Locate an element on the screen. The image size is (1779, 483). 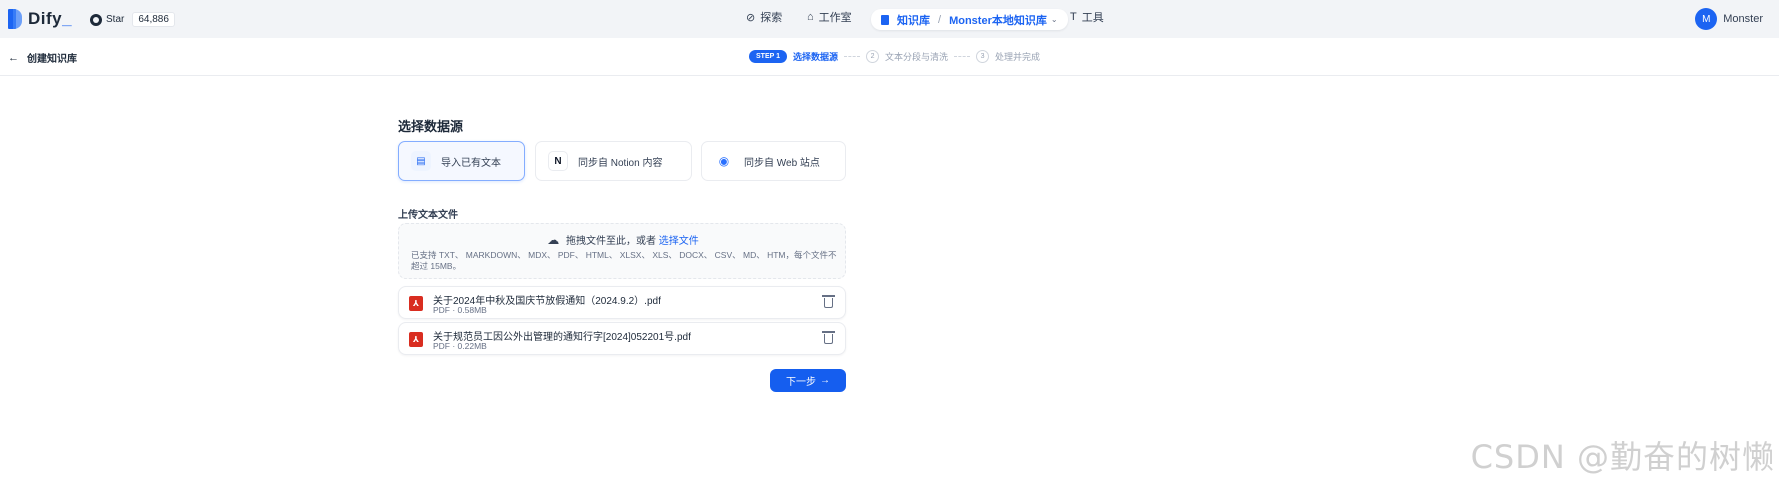
user-menu: M Monster is located at coordinates (1729, 19).